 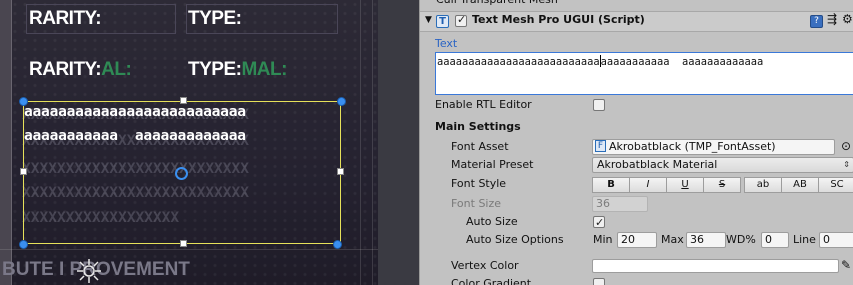 I want to click on font-size-label: Font Size, so click(x=476, y=203).